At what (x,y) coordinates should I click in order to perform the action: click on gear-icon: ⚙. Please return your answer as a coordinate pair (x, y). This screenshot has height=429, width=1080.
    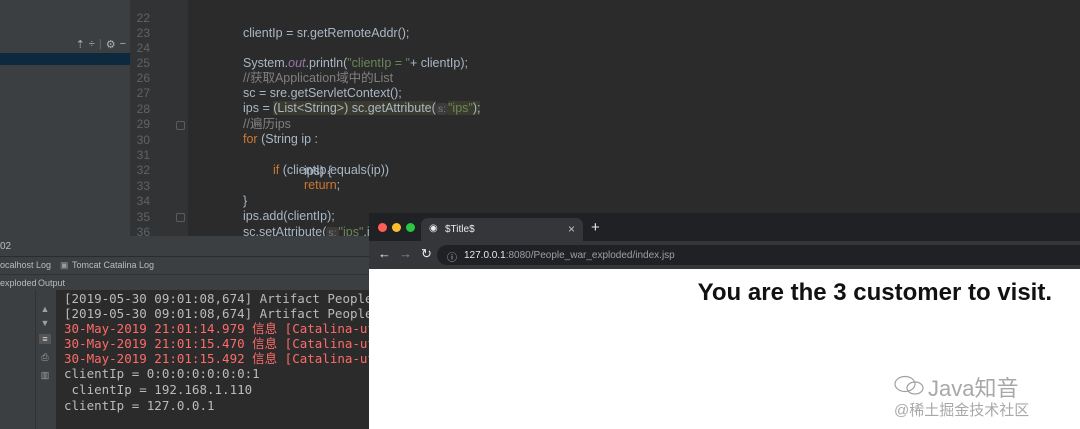
    Looking at the image, I should click on (111, 44).